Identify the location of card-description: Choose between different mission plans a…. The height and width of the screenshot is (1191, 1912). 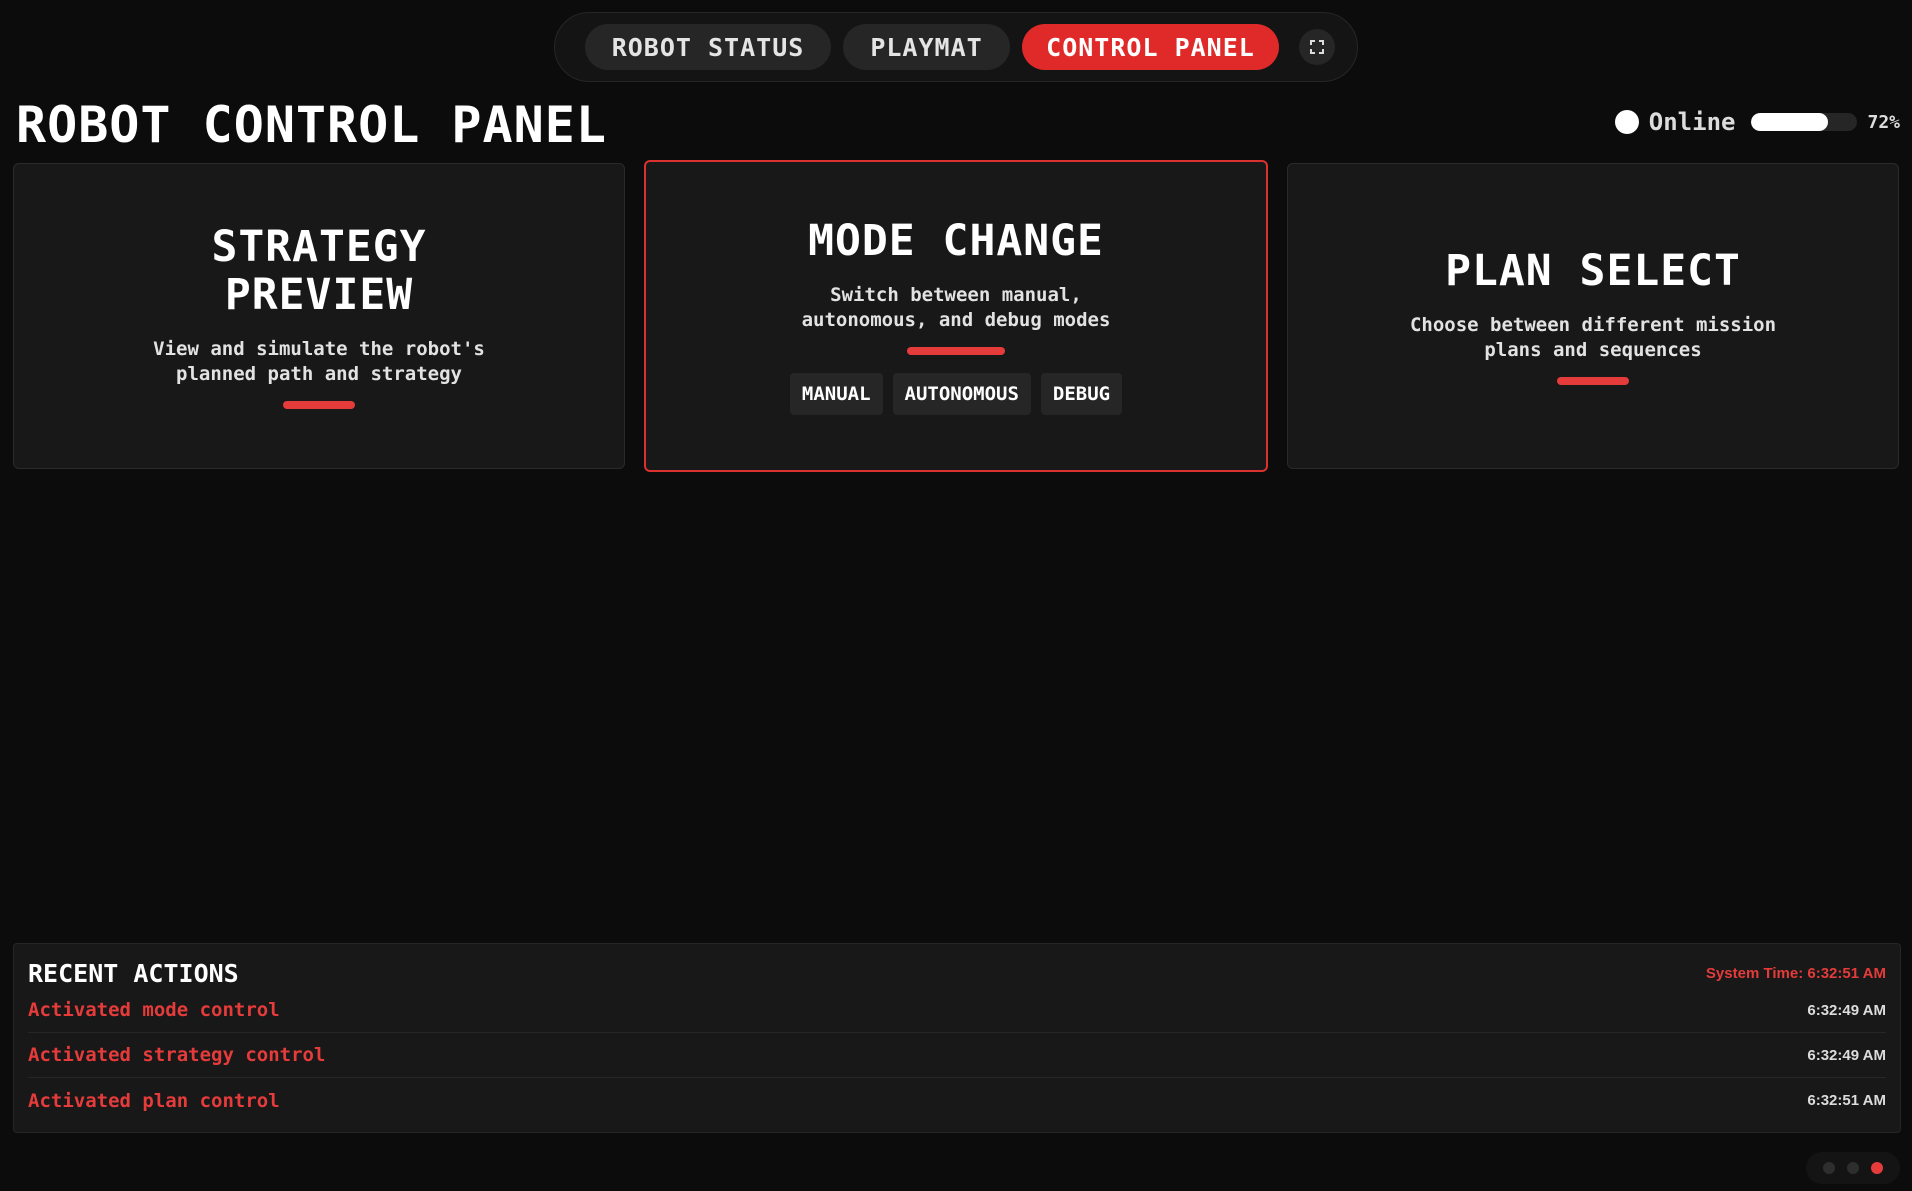
(1593, 337).